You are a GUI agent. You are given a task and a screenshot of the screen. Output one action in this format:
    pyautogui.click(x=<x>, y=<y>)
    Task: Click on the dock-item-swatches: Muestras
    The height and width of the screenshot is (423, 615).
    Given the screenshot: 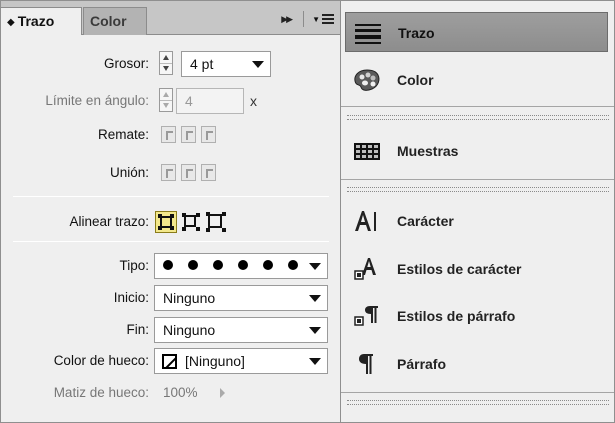 What is the action you would take?
    pyautogui.click(x=476, y=151)
    